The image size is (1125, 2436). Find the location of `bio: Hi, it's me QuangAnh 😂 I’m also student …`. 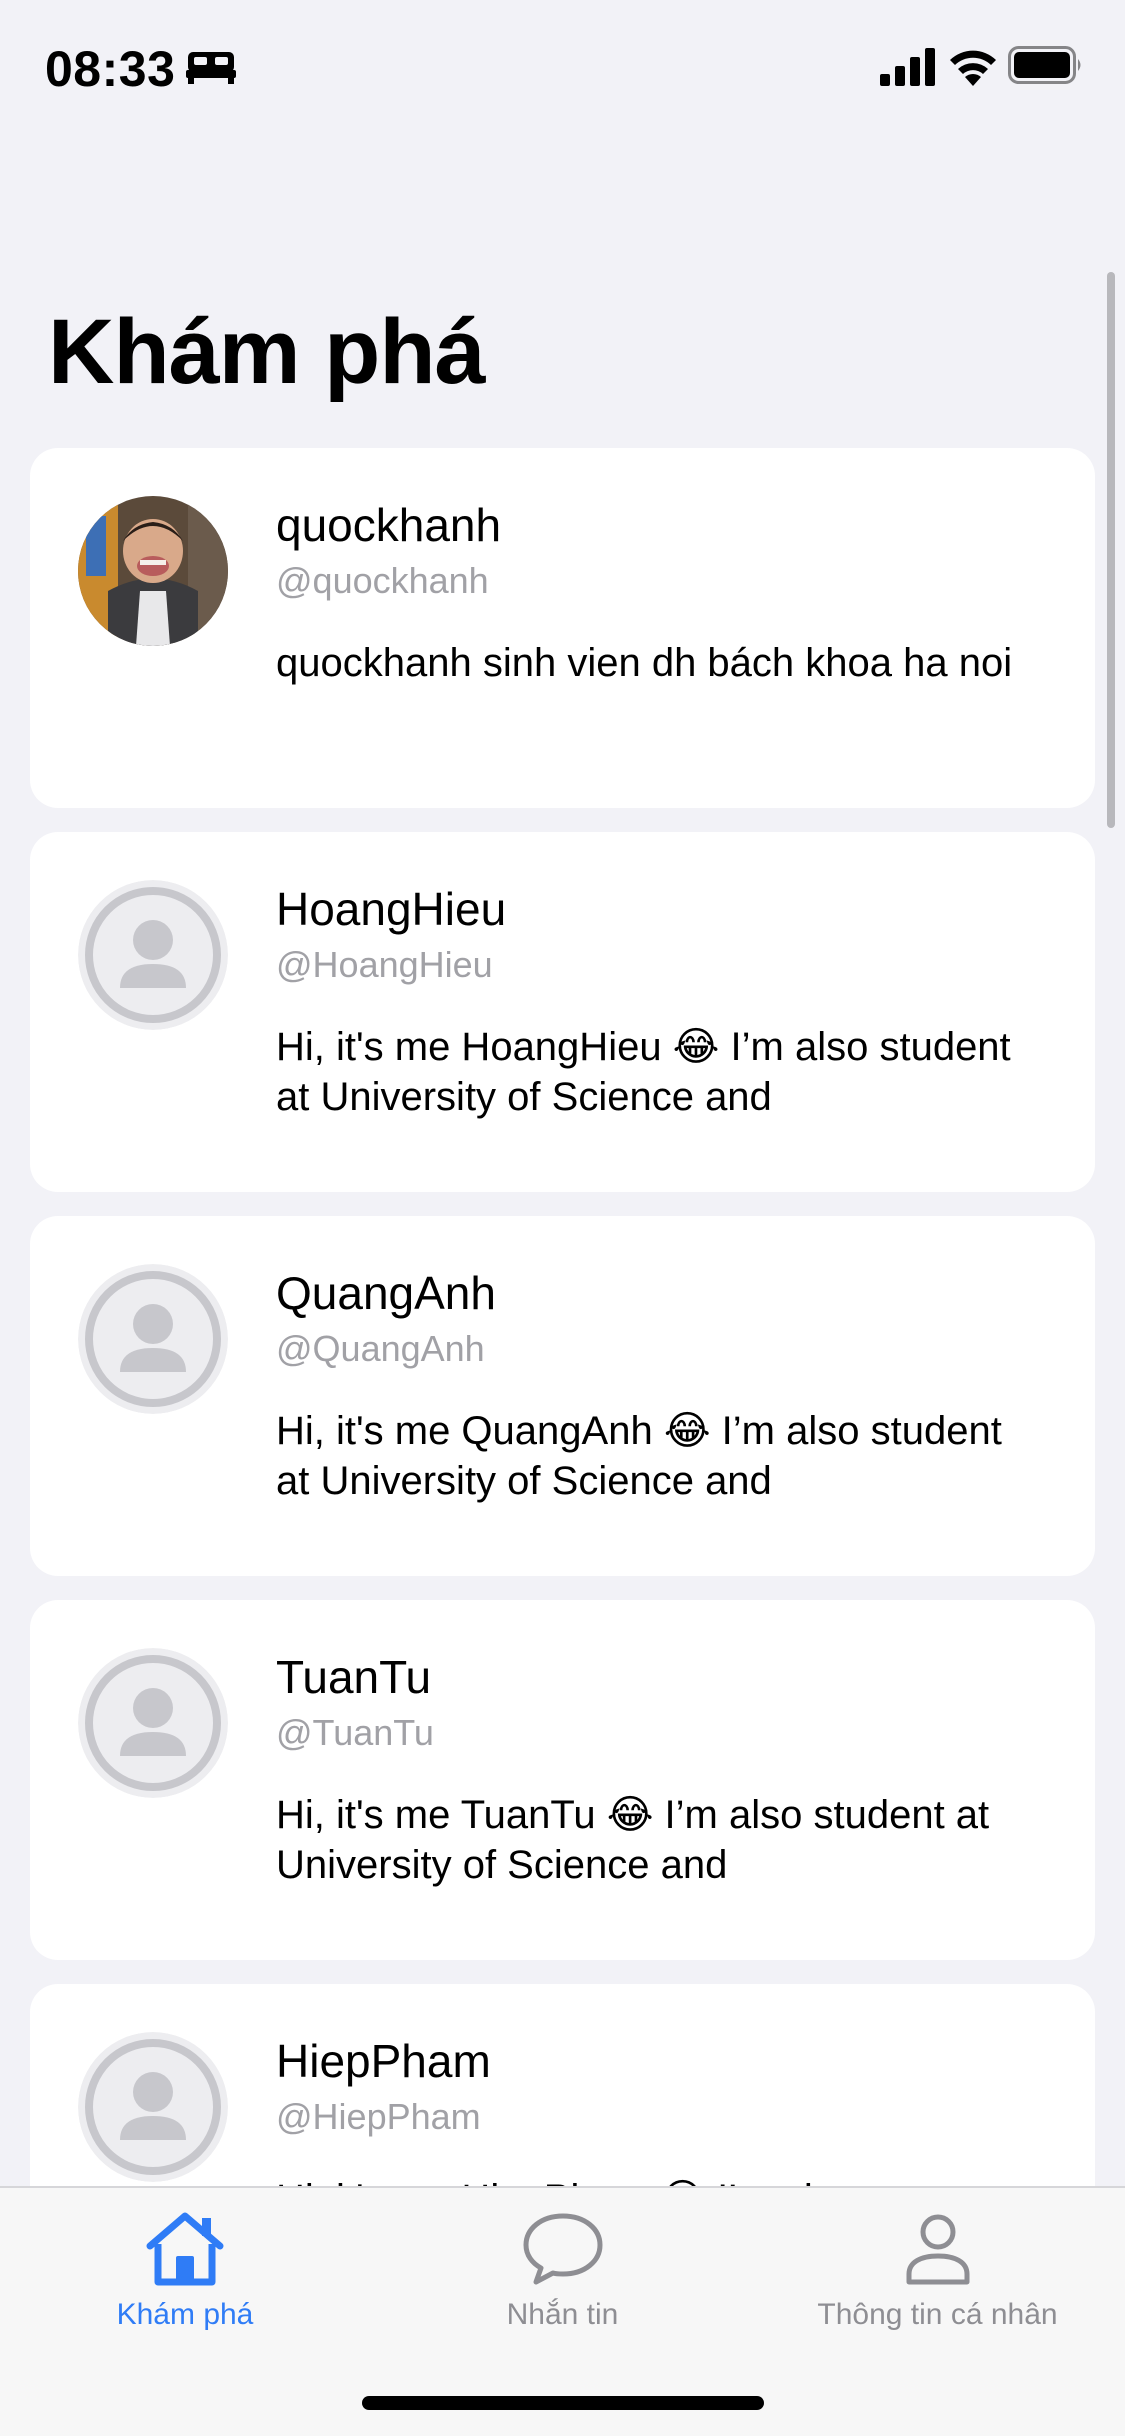

bio: Hi, it's me QuangAnh 😂 I’m also student … is located at coordinates (639, 1456).